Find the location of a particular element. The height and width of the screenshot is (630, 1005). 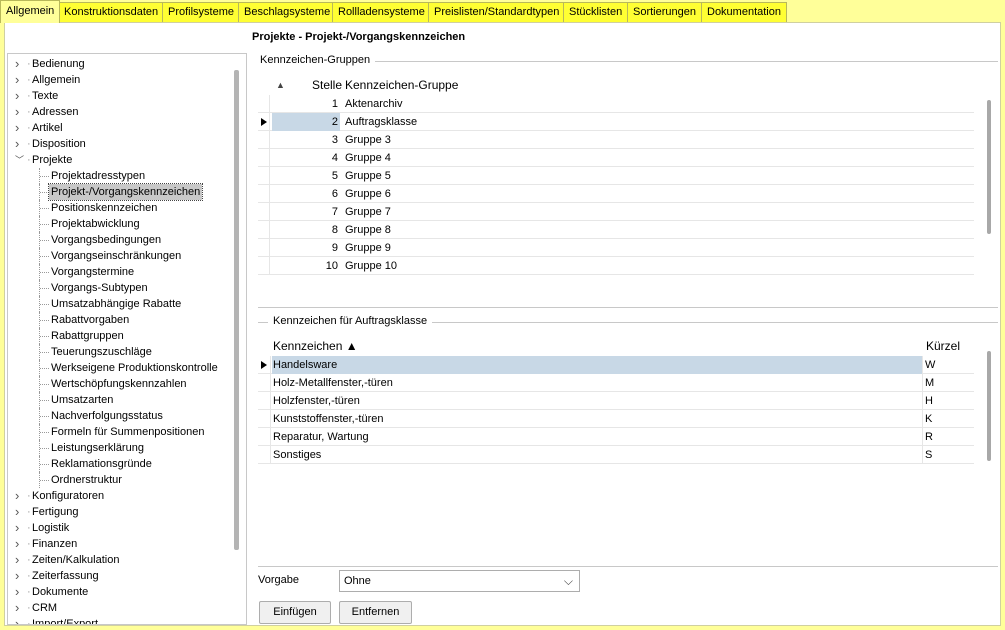

tree-item: › · CRM is located at coordinates (118, 608).